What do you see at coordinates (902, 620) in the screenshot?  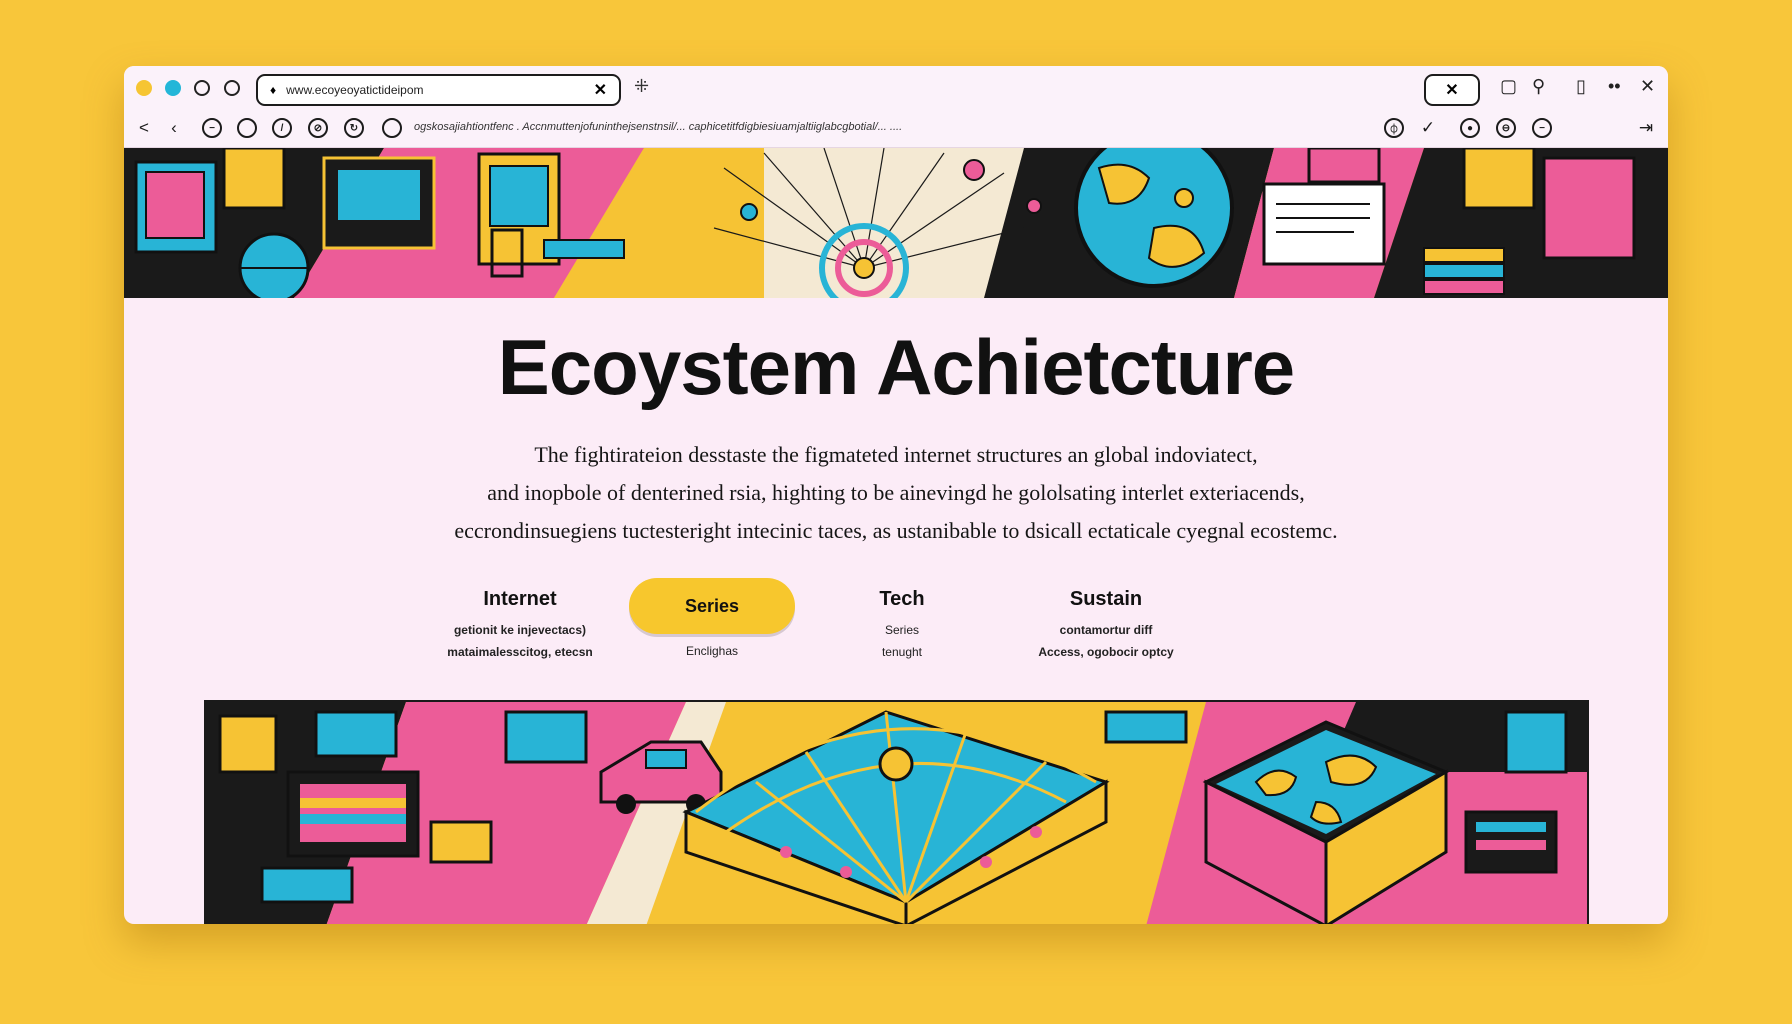 I see `feature-tech: Tech Series tenught` at bounding box center [902, 620].